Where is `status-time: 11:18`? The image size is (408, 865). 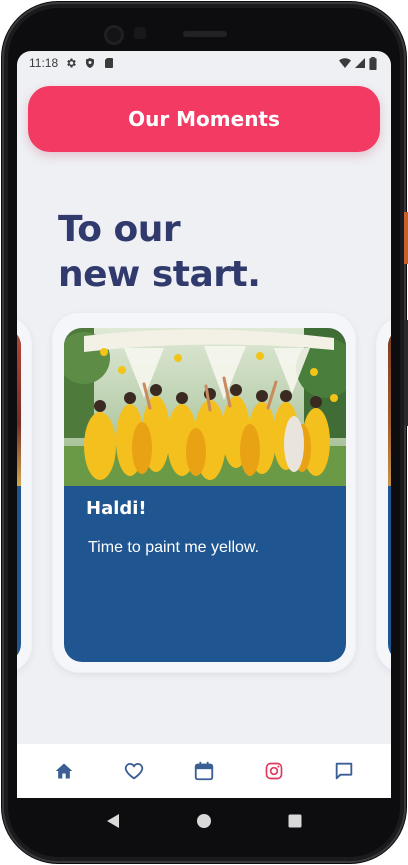
status-time: 11:18 is located at coordinates (44, 63).